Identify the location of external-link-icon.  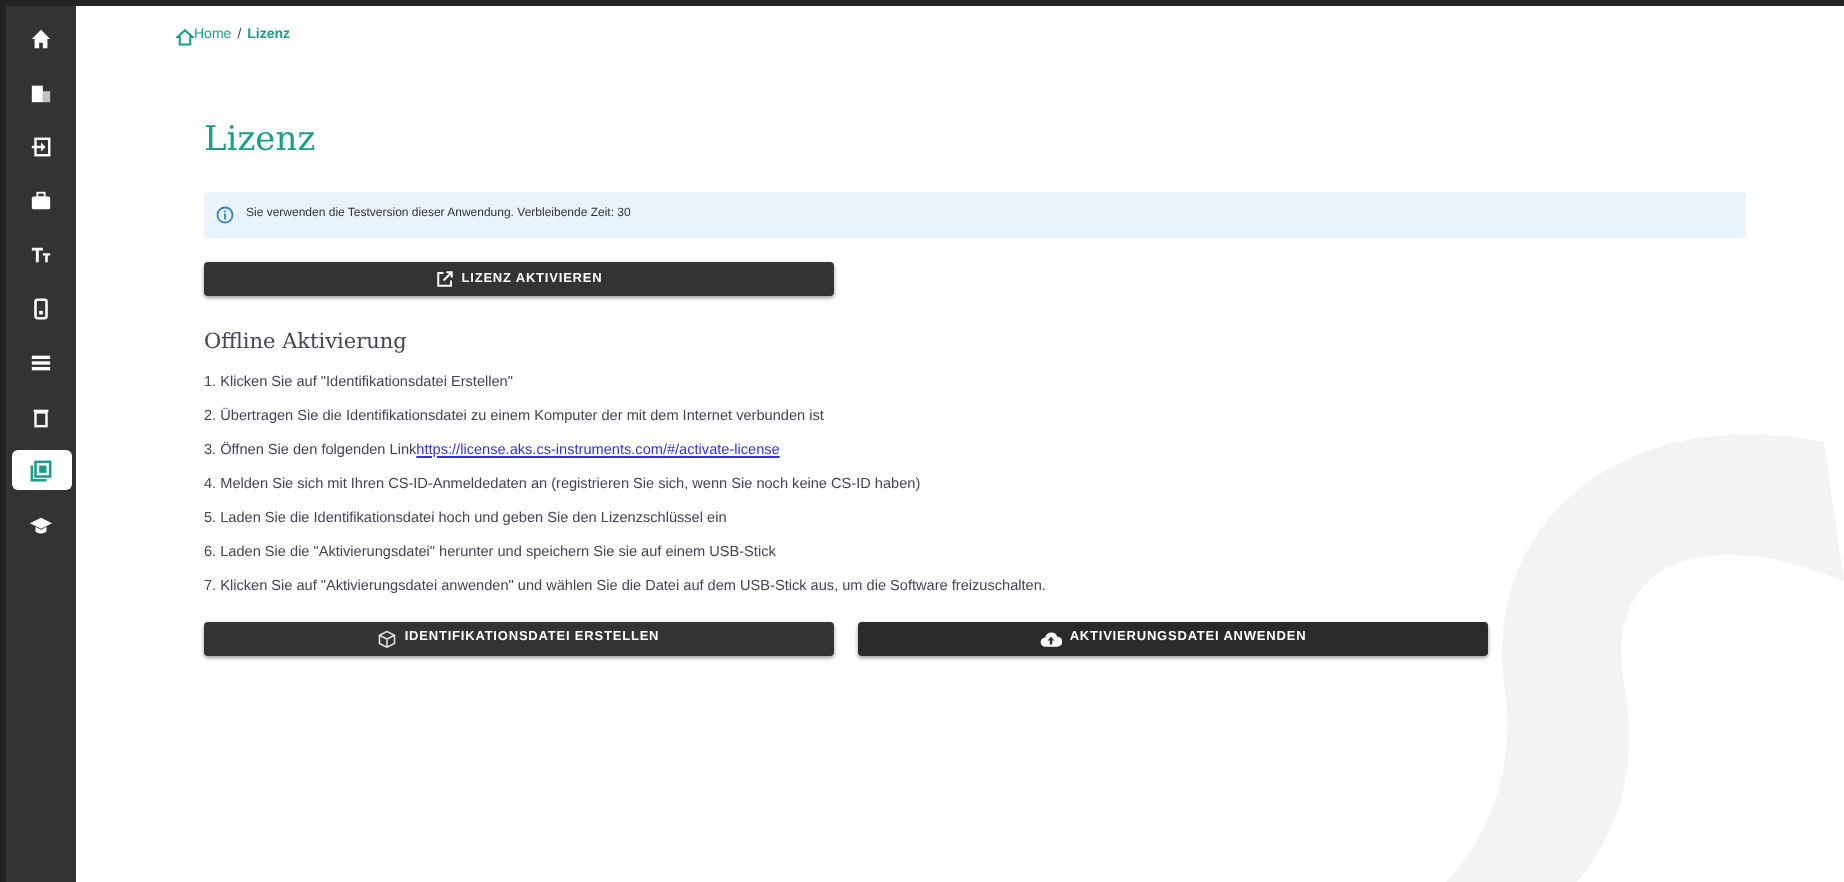
(444, 278).